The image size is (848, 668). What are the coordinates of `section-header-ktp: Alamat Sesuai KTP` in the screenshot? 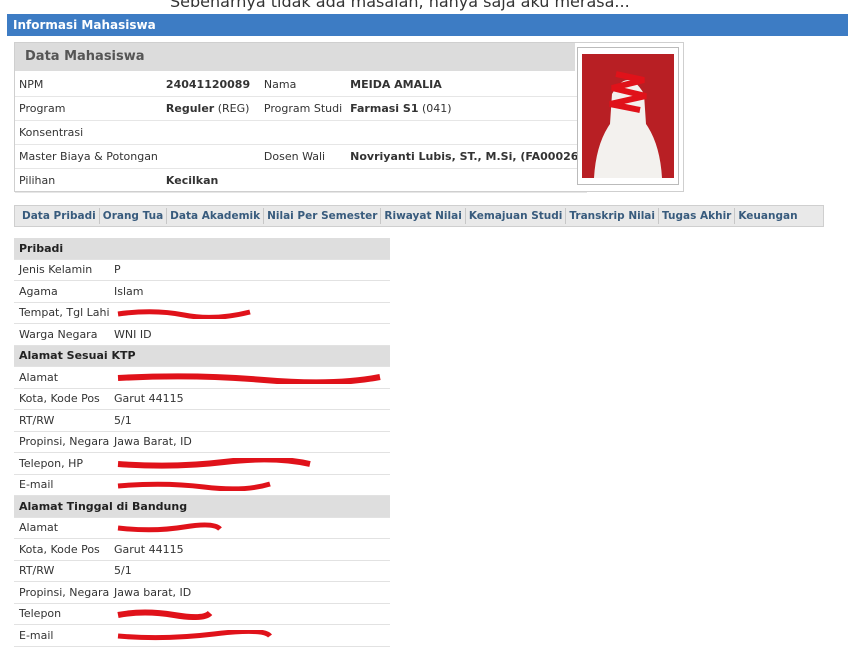 It's located at (202, 356).